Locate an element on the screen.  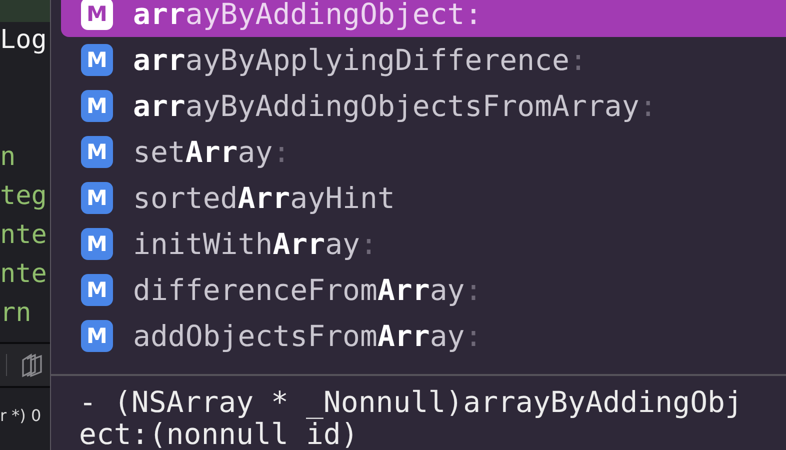
code-text: teg is located at coordinates (23, 196).